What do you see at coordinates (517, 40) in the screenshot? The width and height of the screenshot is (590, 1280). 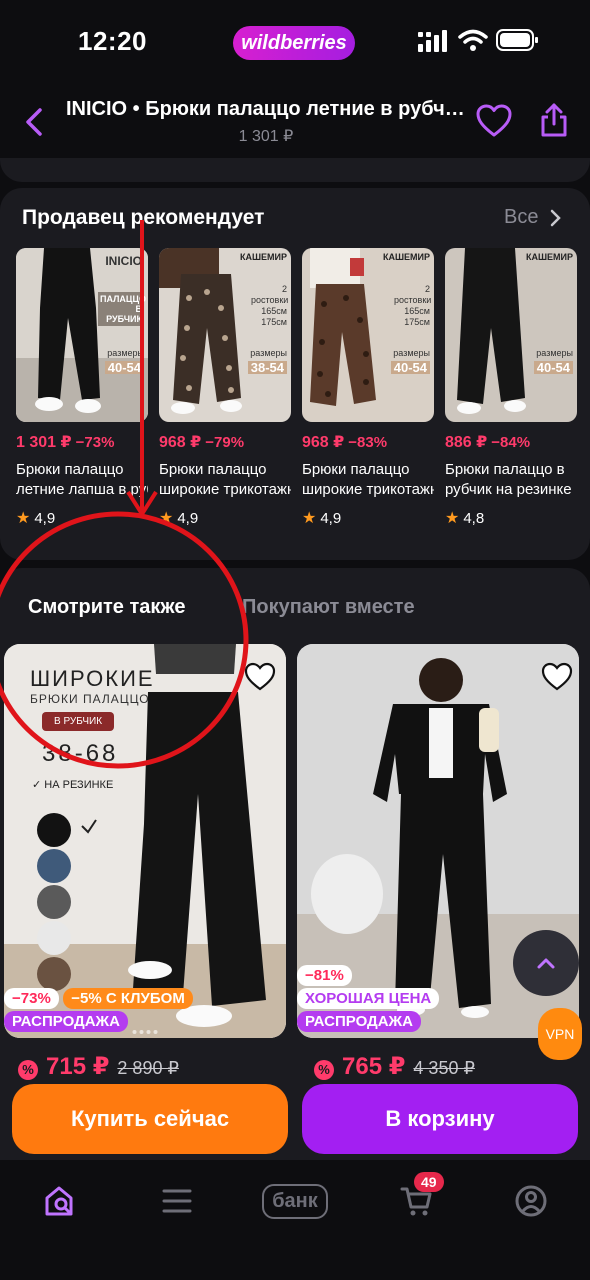 I see `battery-icon` at bounding box center [517, 40].